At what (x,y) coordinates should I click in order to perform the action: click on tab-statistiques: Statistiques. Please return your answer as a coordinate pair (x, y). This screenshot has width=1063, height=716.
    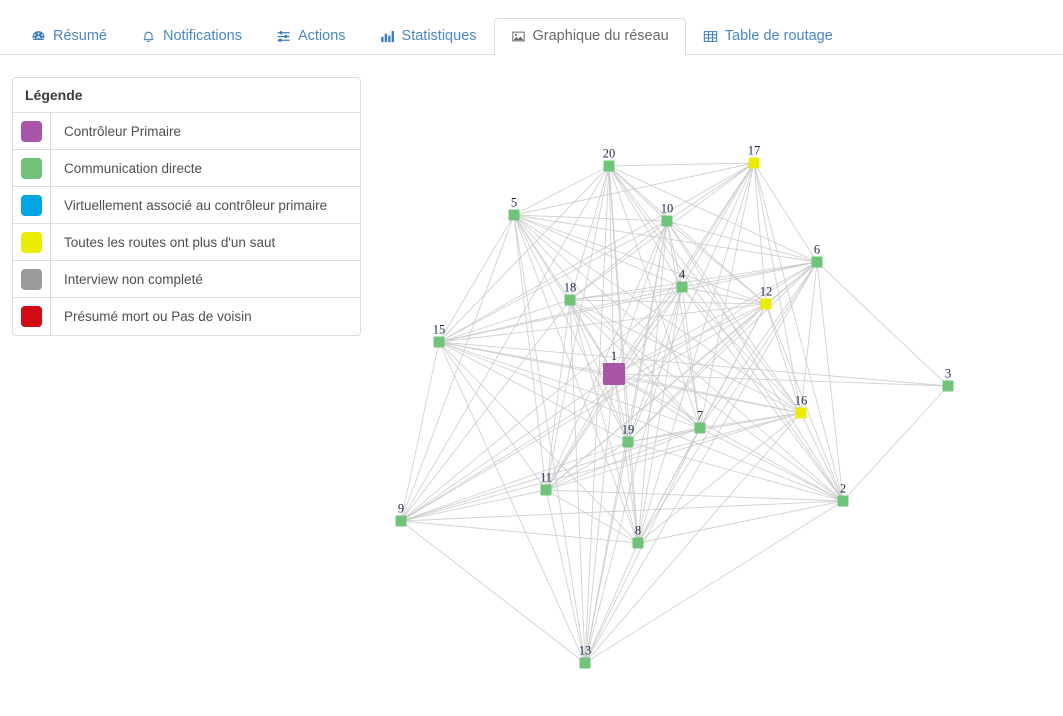
    Looking at the image, I should click on (428, 36).